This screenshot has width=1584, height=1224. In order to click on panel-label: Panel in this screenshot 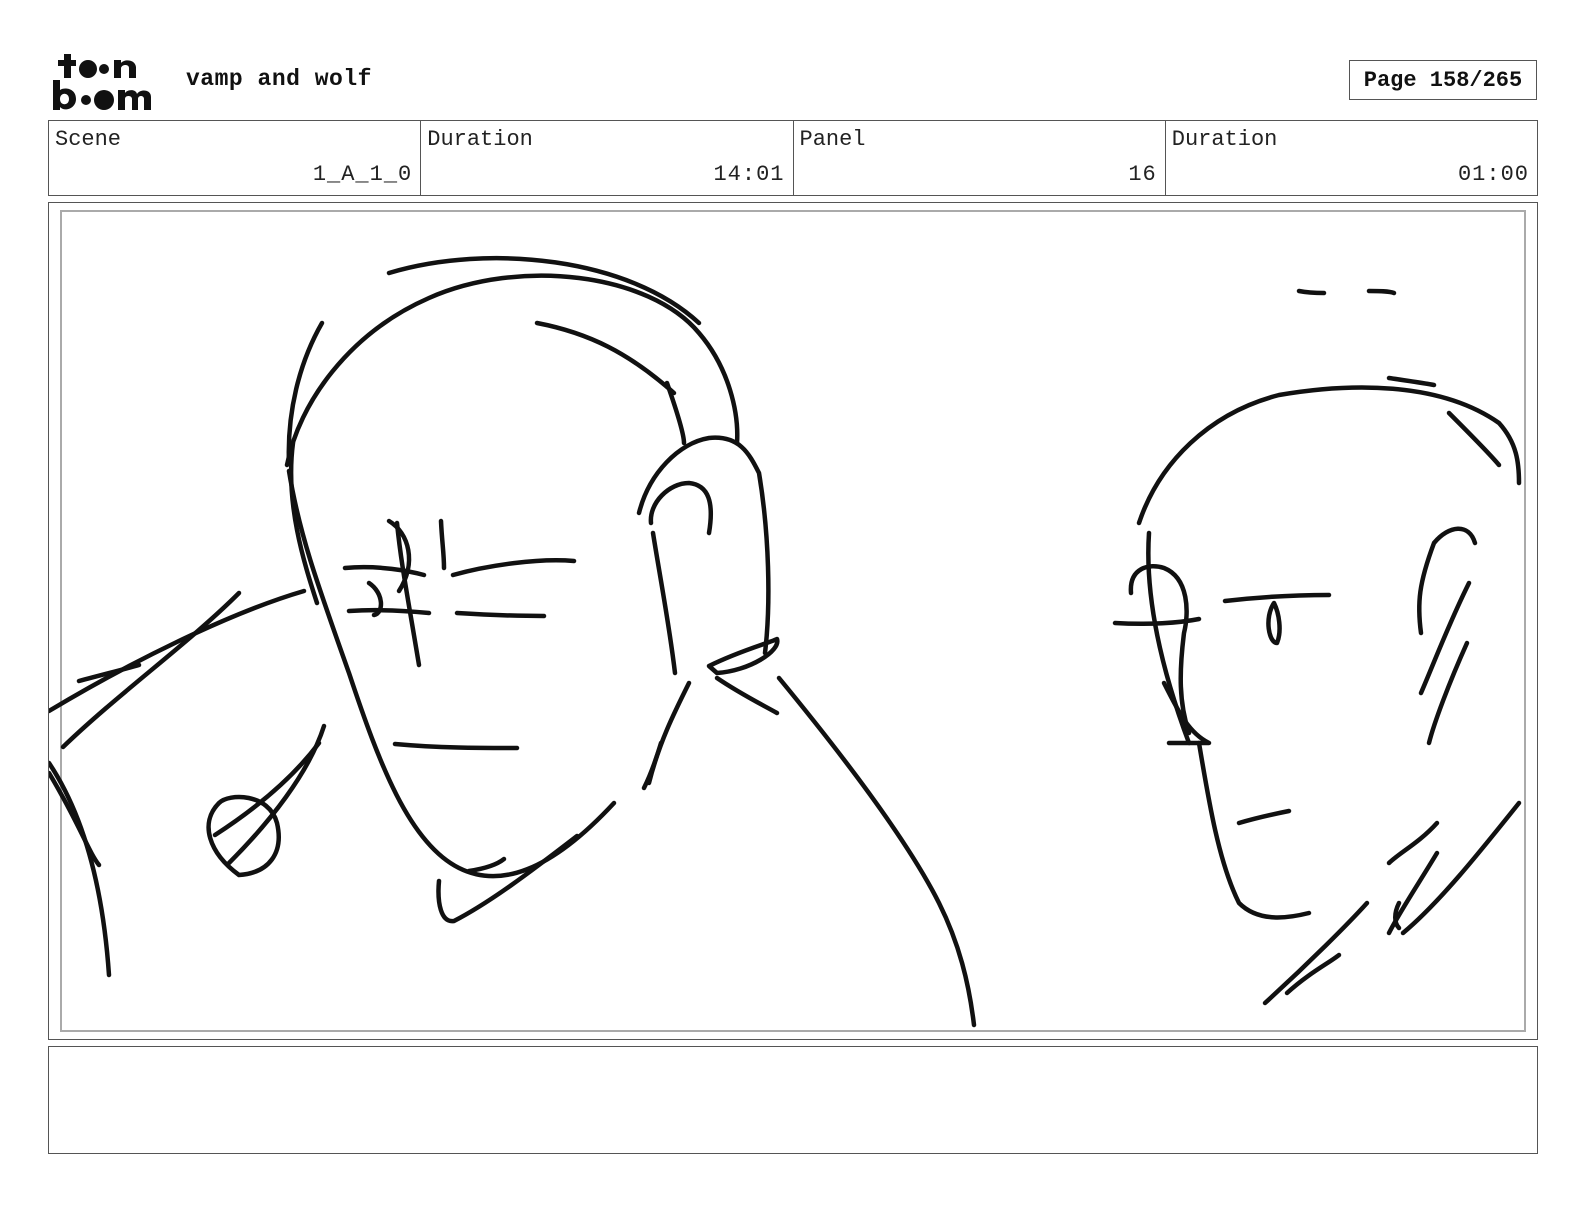, I will do `click(832, 139)`.